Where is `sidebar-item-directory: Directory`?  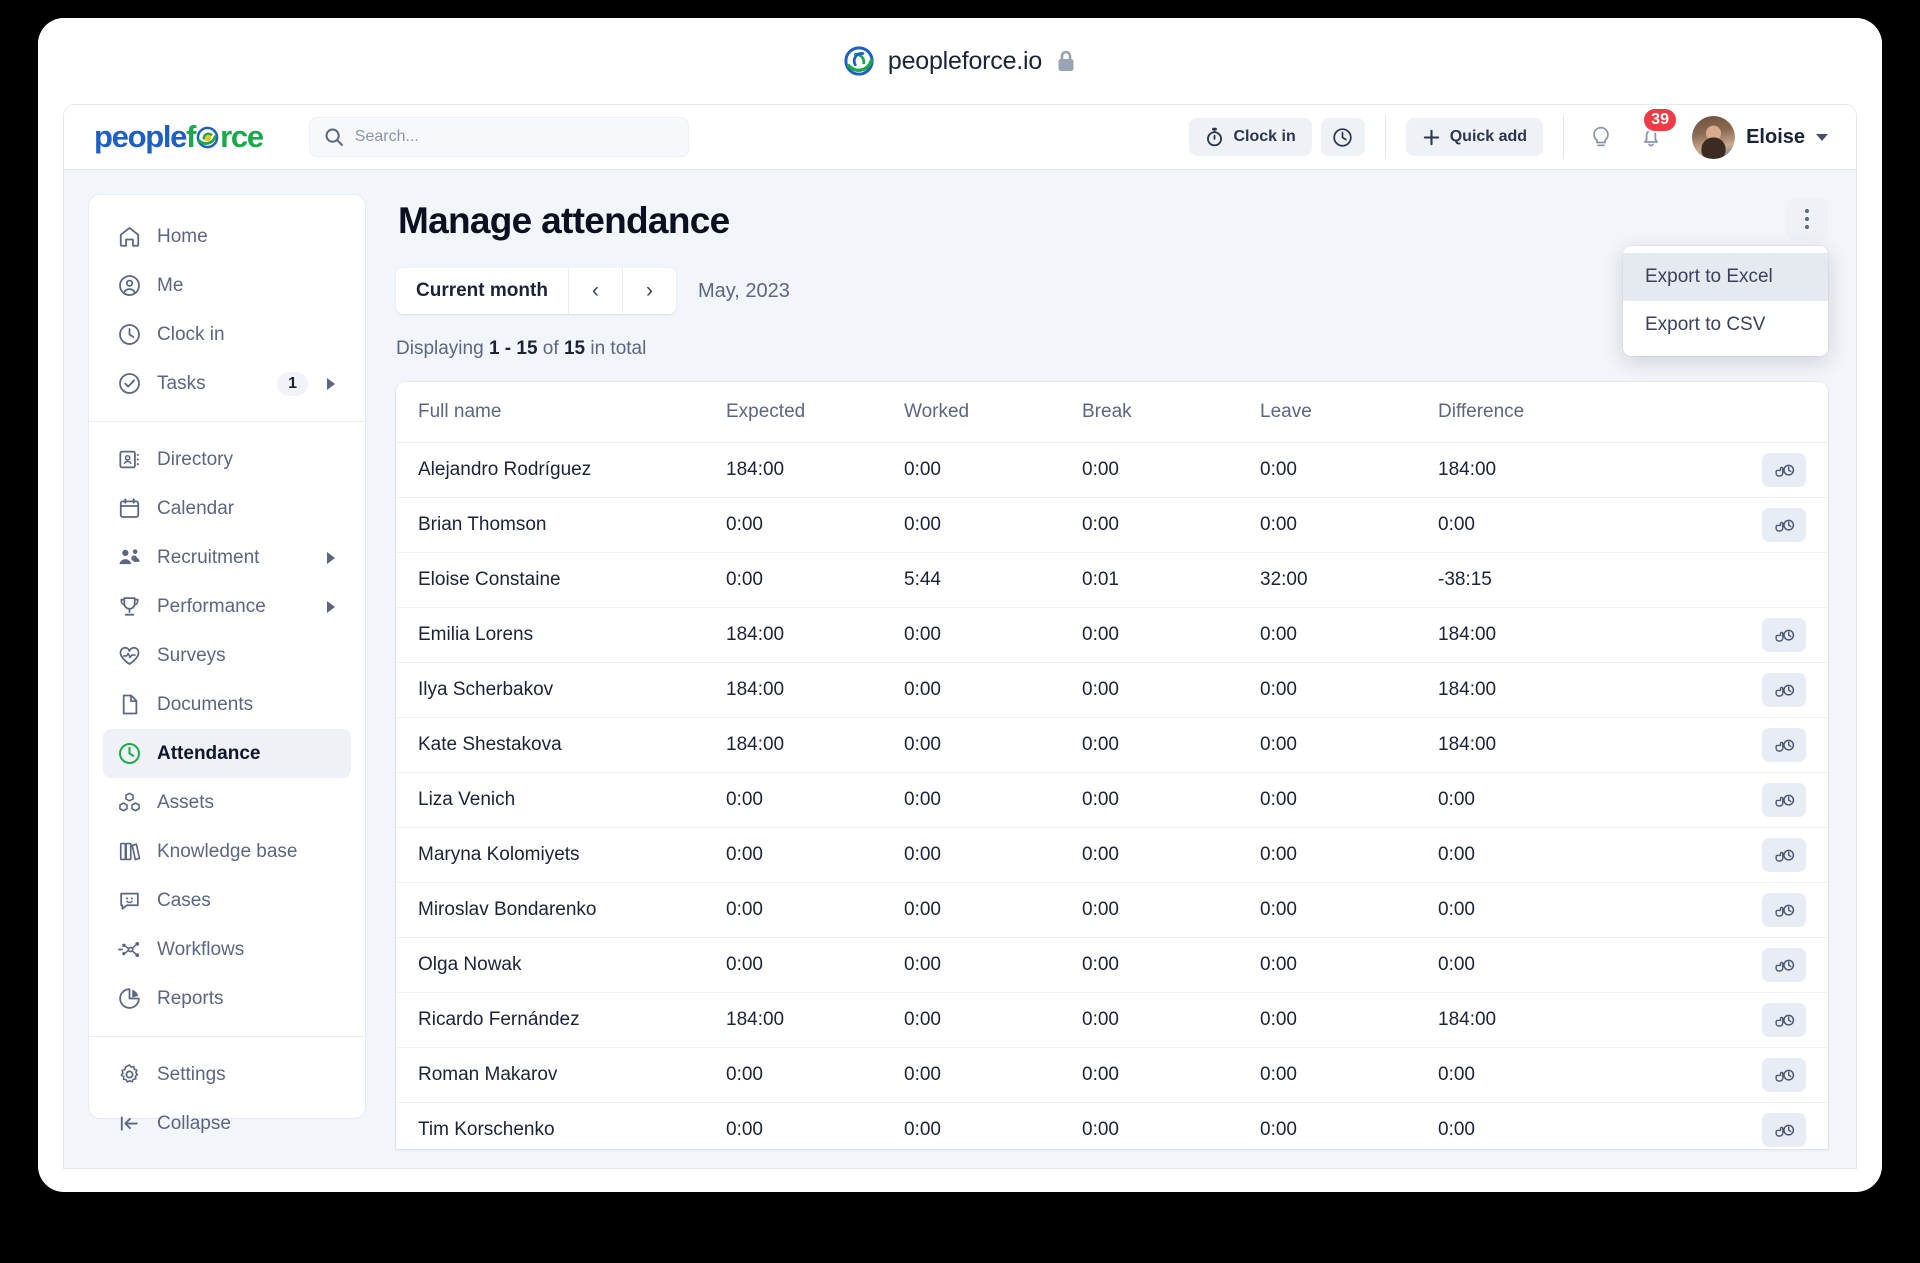 sidebar-item-directory: Directory is located at coordinates (227, 459).